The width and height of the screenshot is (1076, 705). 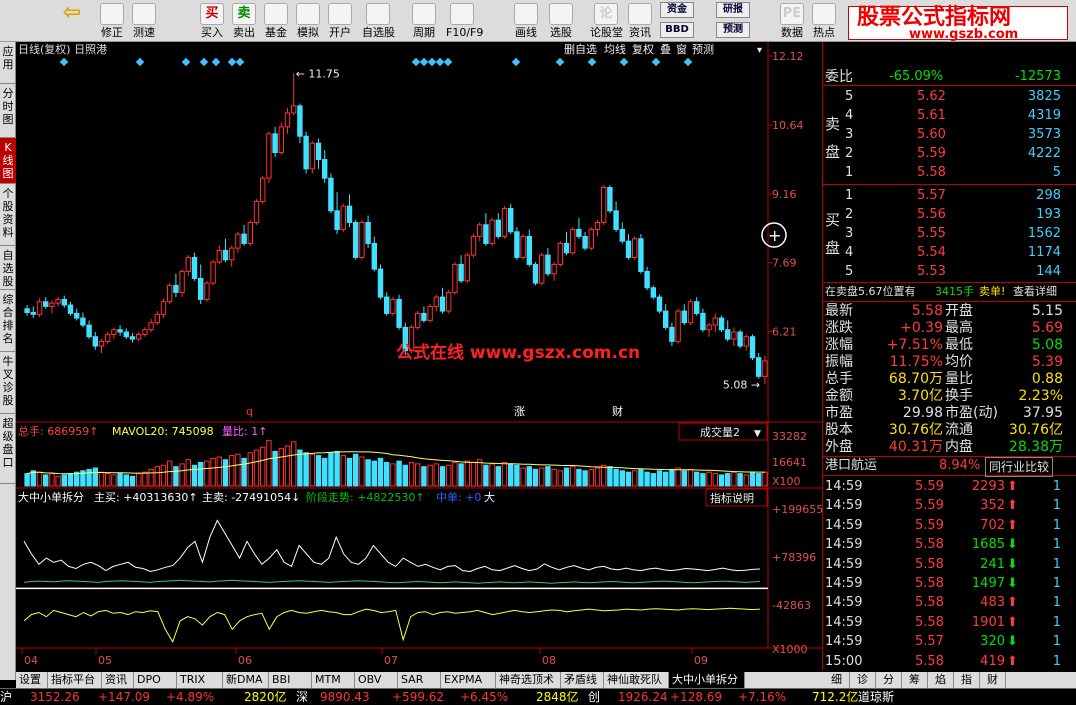 What do you see at coordinates (640, 21) in the screenshot?
I see `toolbar-button-news: 资讯` at bounding box center [640, 21].